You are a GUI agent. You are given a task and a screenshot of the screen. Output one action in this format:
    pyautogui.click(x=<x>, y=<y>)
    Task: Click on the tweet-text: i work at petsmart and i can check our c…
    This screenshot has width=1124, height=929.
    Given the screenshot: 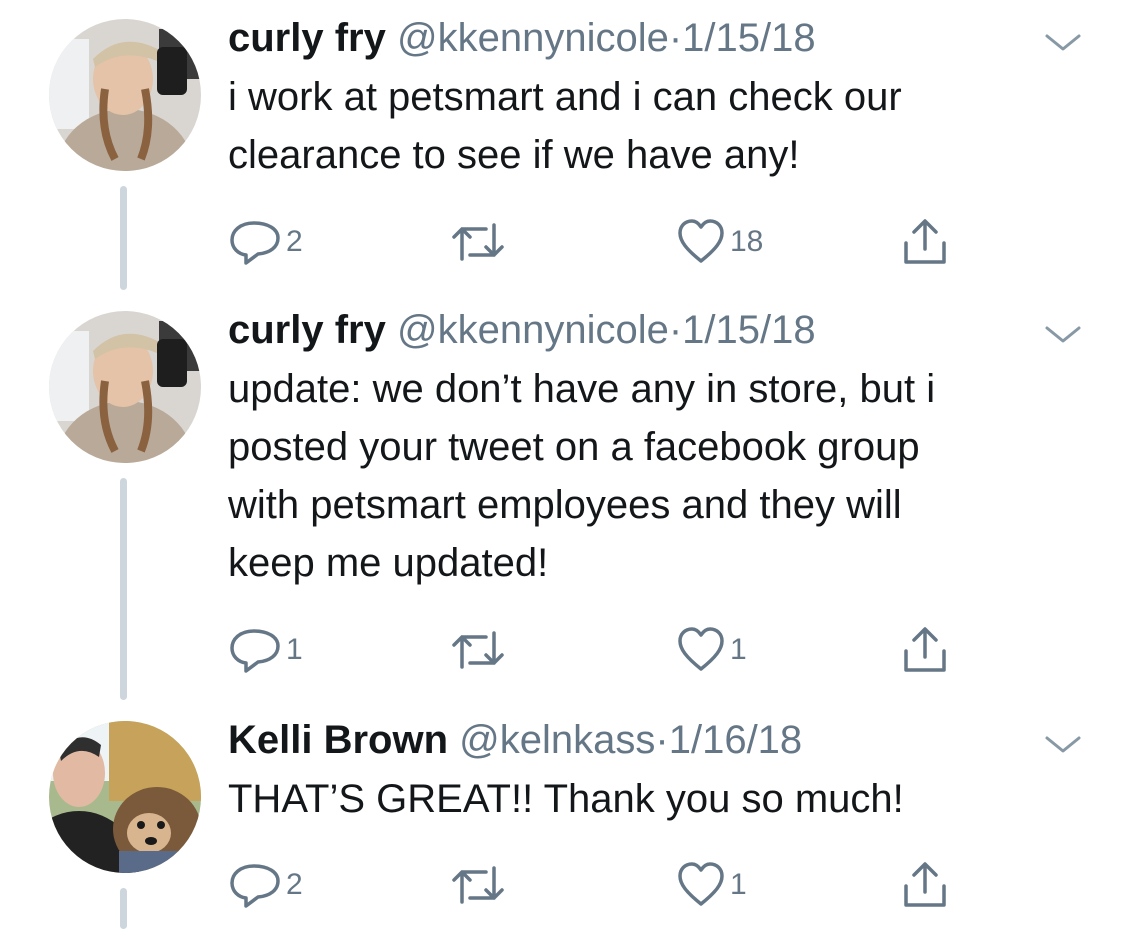 What is the action you would take?
    pyautogui.click(x=565, y=126)
    